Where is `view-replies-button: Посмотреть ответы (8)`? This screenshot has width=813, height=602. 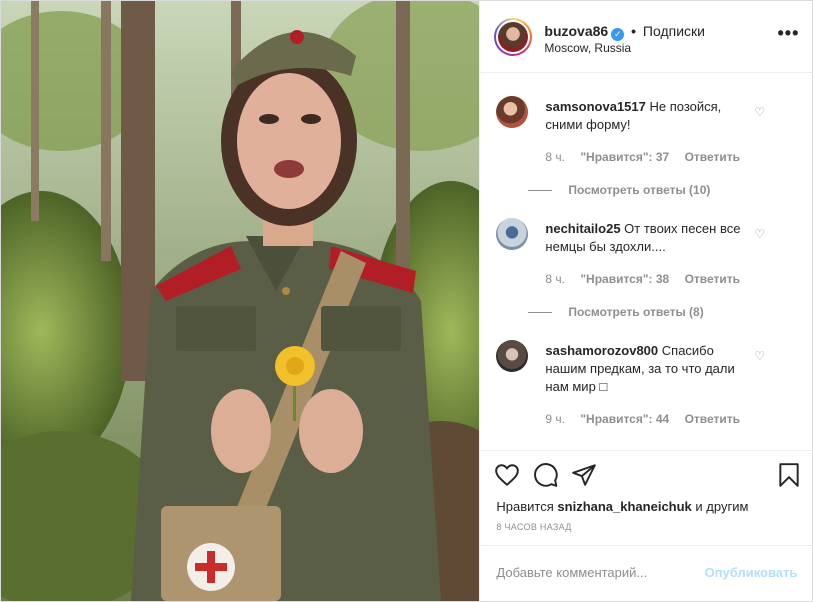
view-replies-button: Посмотреть ответы (8) is located at coordinates (616, 312).